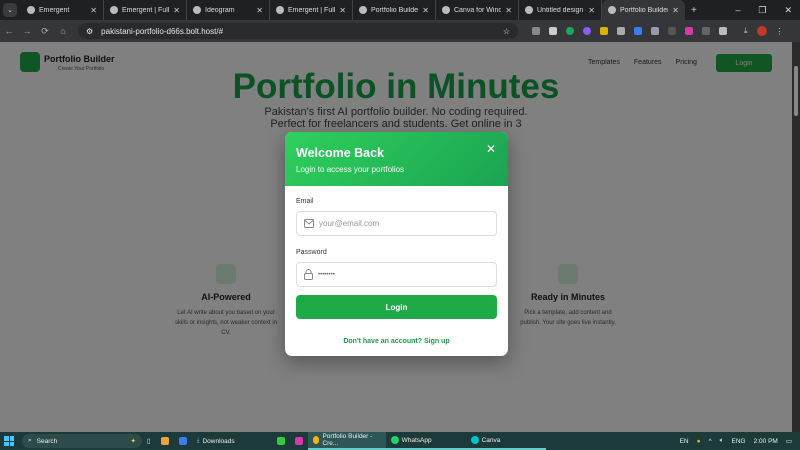  I want to click on extensions-puzzle-icon, so click(723, 31).